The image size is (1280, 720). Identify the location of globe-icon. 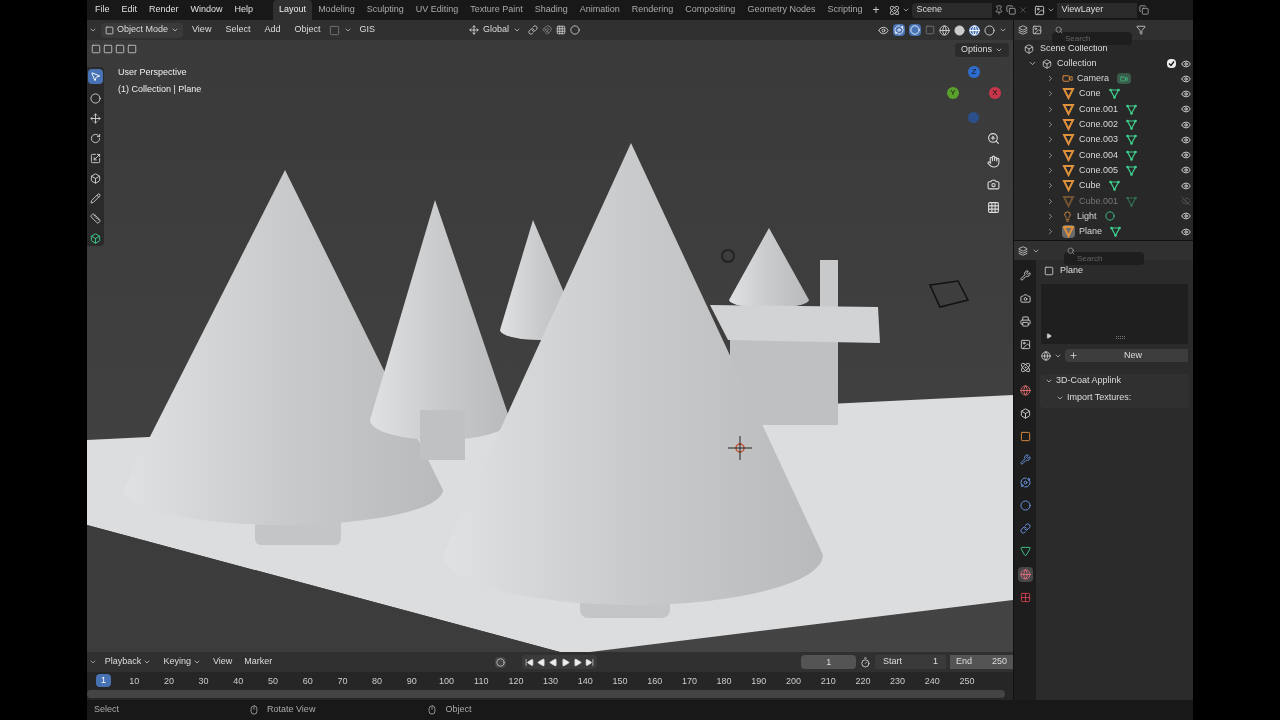
(1025, 390).